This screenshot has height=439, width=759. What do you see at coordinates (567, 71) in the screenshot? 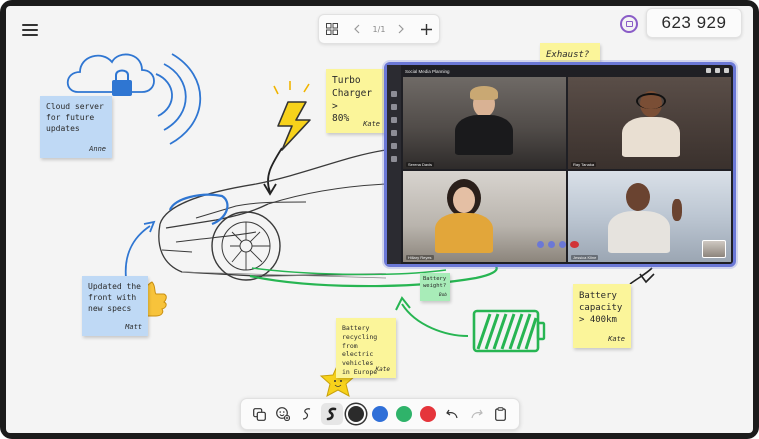
I see `call-titlebar: Social Media Planning` at bounding box center [567, 71].